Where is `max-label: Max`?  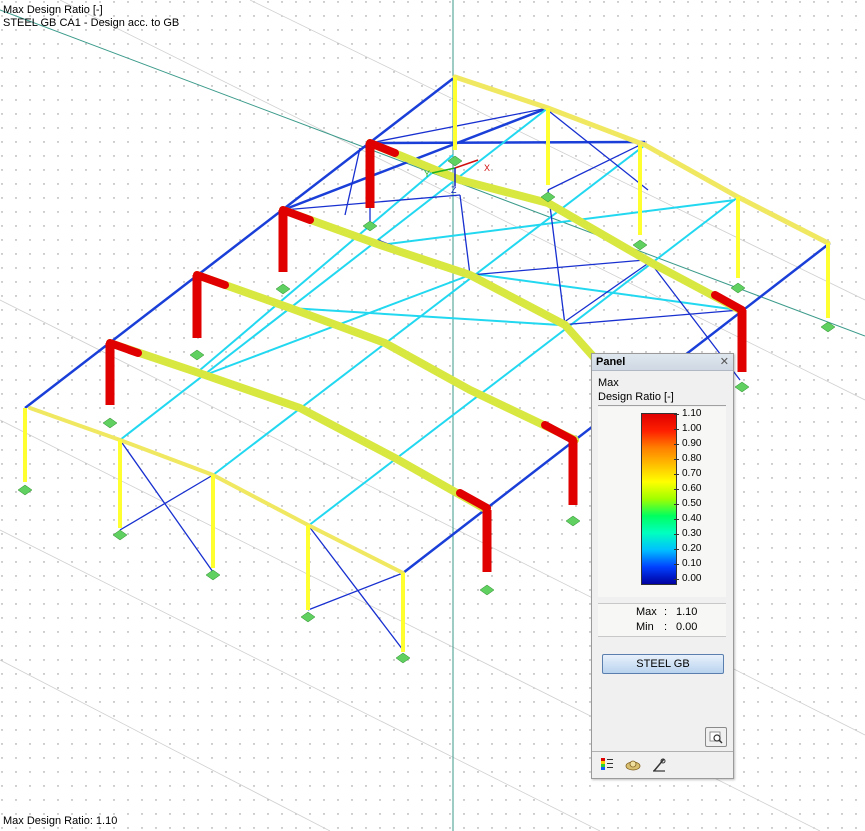 max-label: Max is located at coordinates (646, 612).